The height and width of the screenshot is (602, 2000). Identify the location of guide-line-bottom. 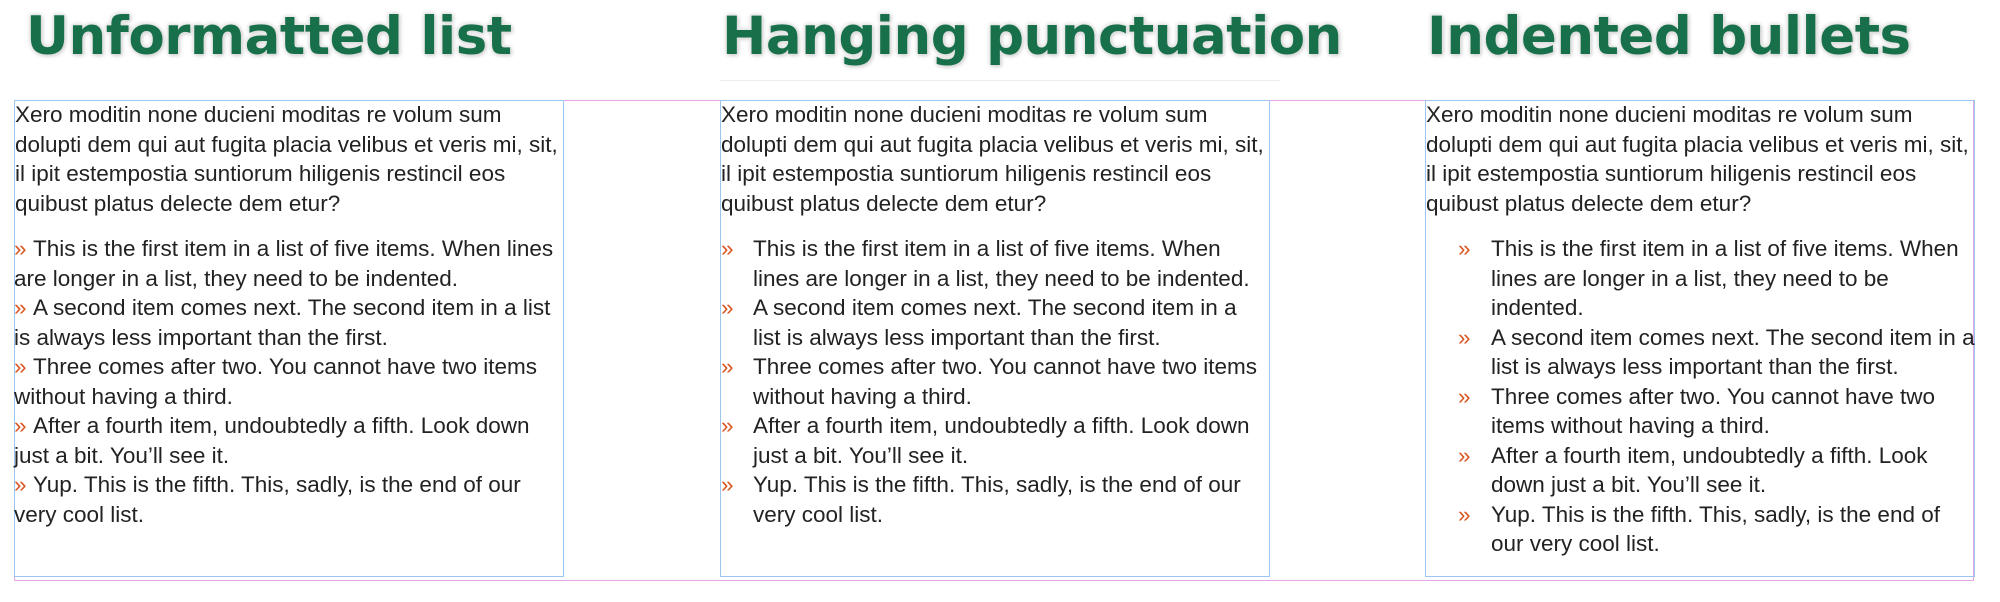
(994, 580).